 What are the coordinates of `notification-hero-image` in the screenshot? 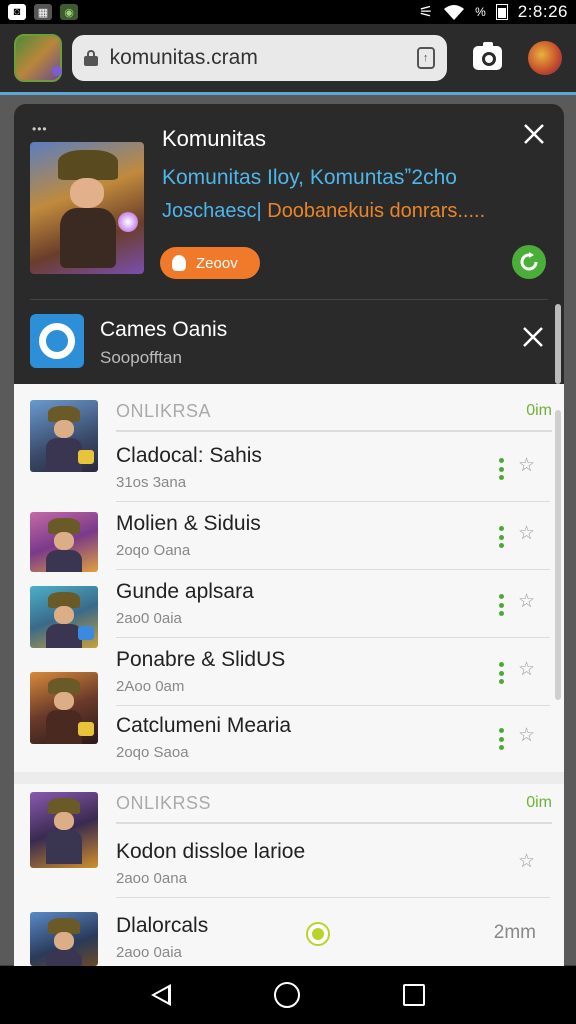 It's located at (87, 208).